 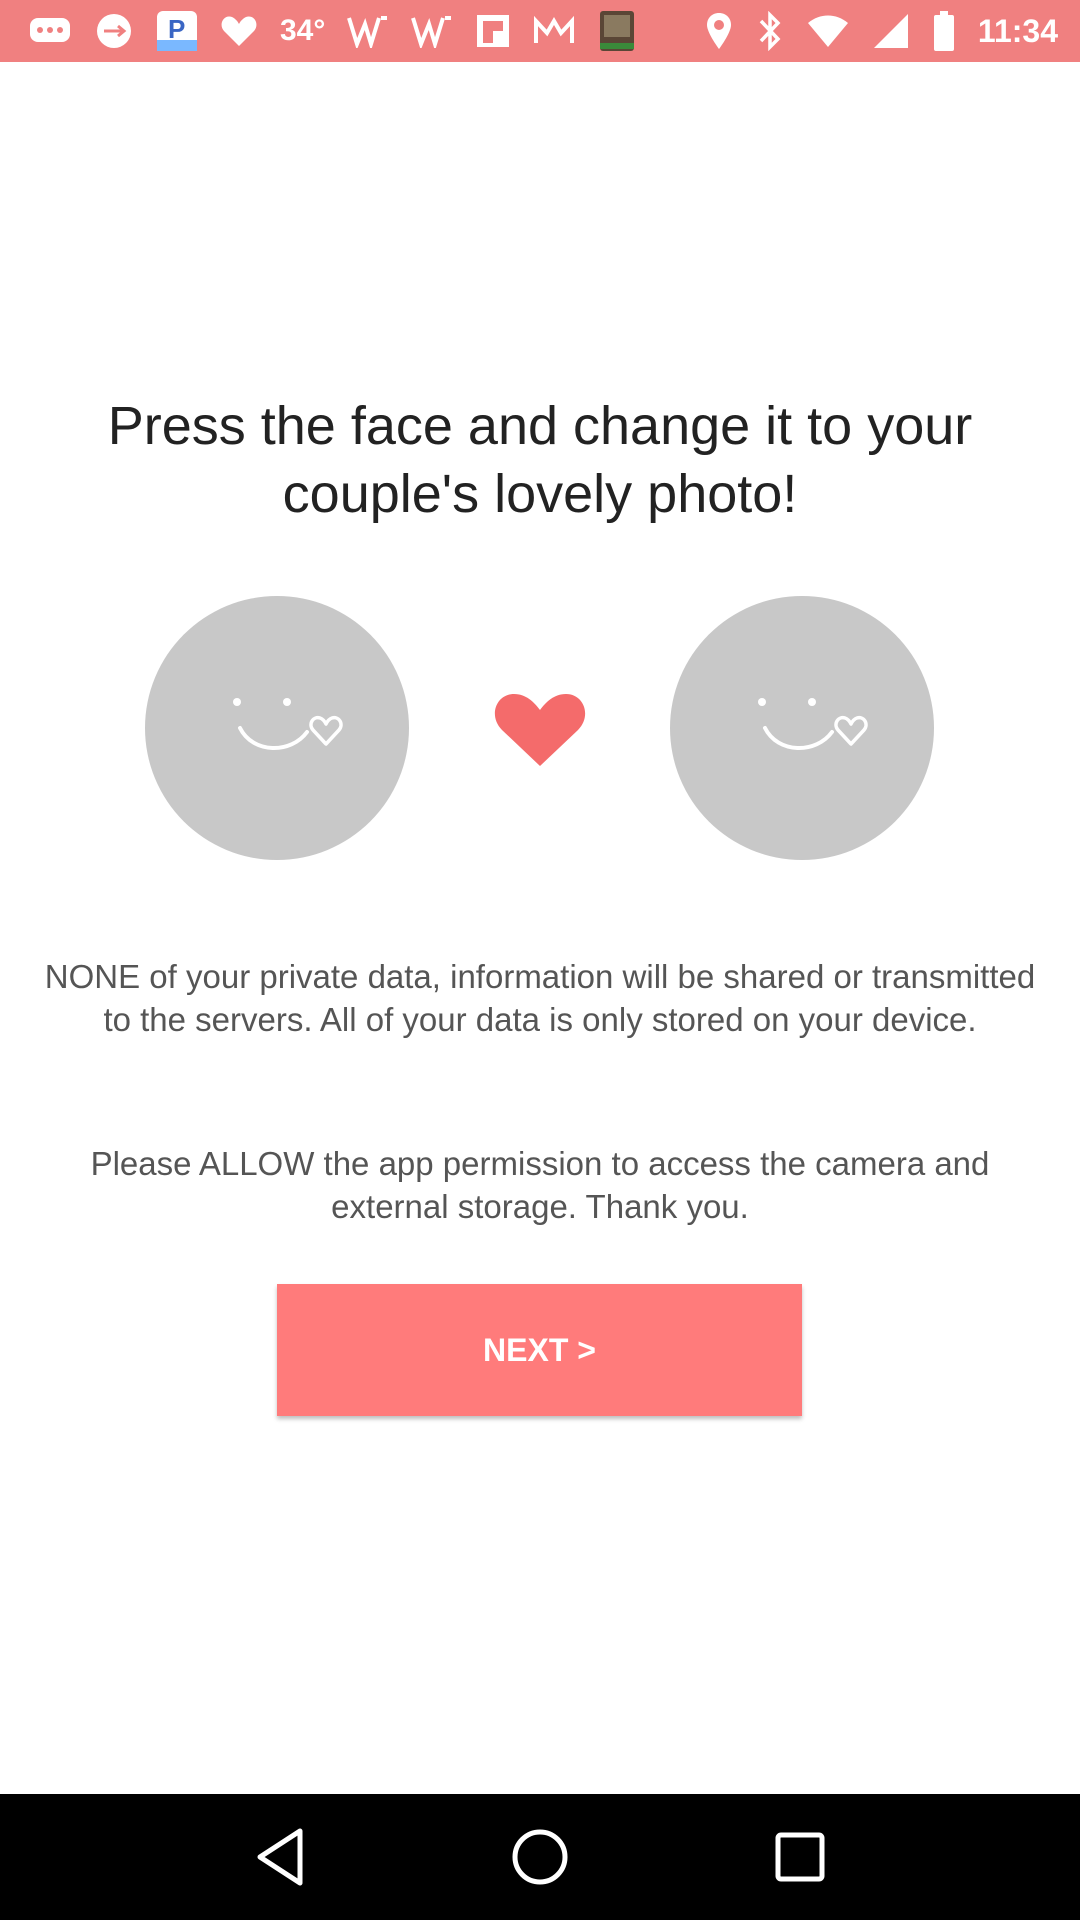 I want to click on status-right: 11:34, so click(x=881, y=31).